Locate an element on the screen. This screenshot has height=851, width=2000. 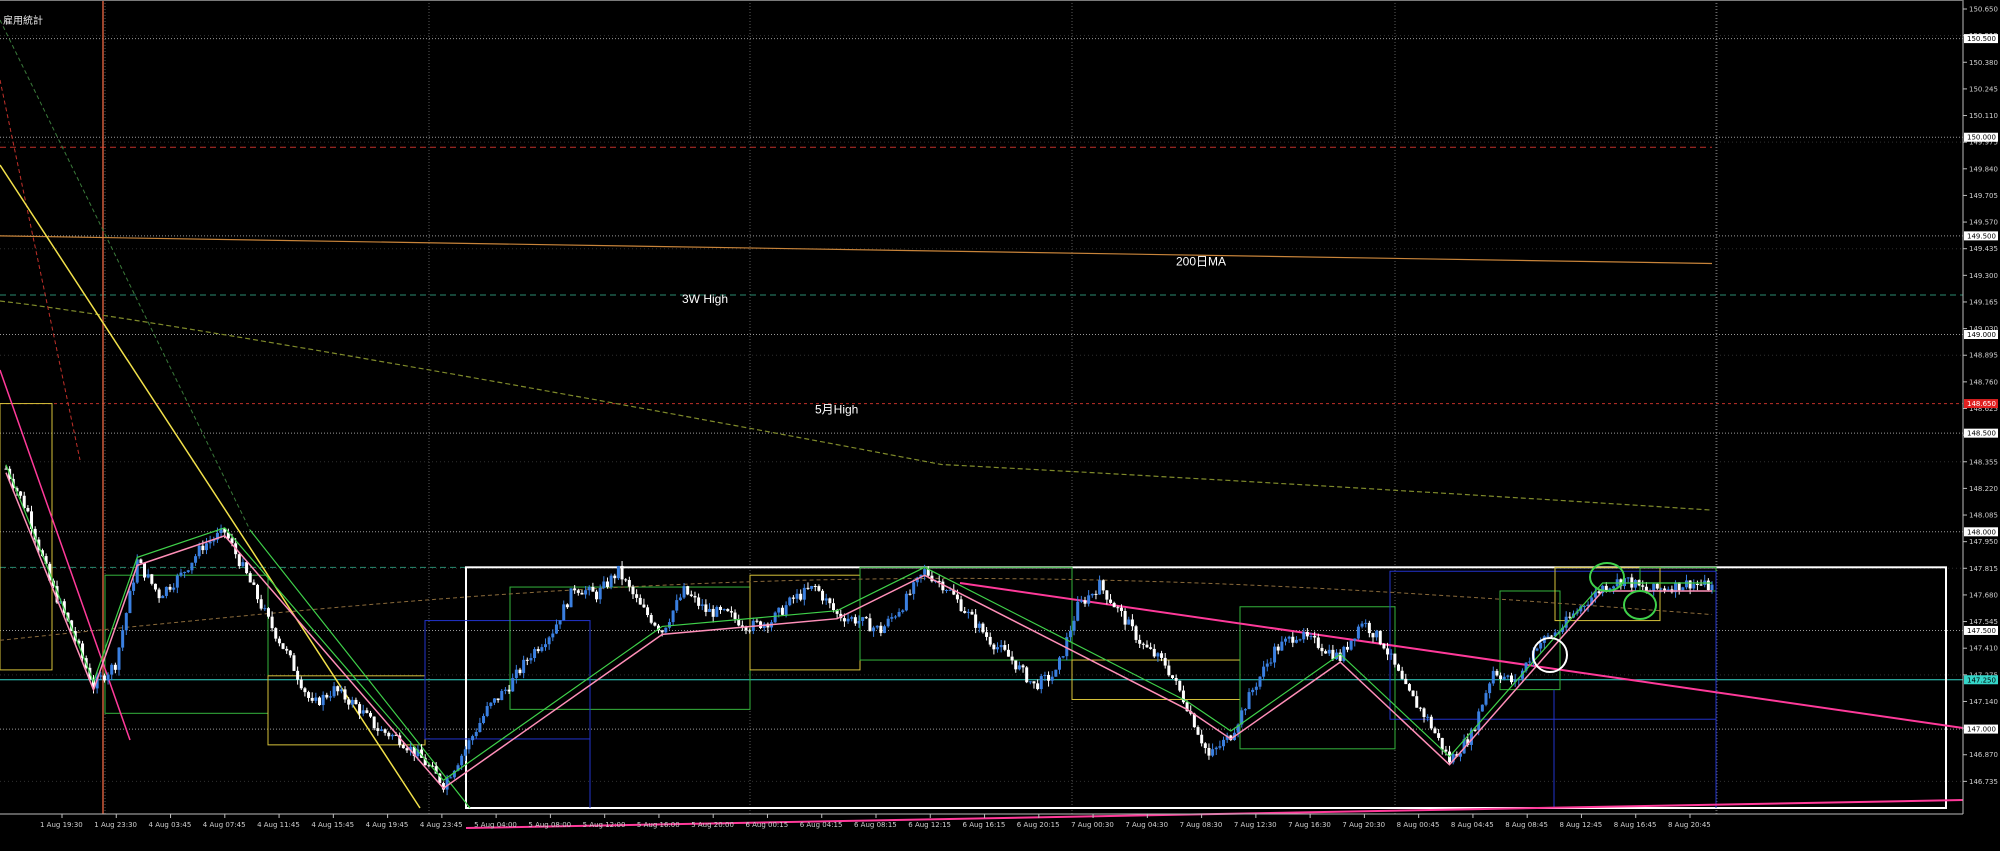
y-tick-label: 150.110 is located at coordinates (1983, 116).